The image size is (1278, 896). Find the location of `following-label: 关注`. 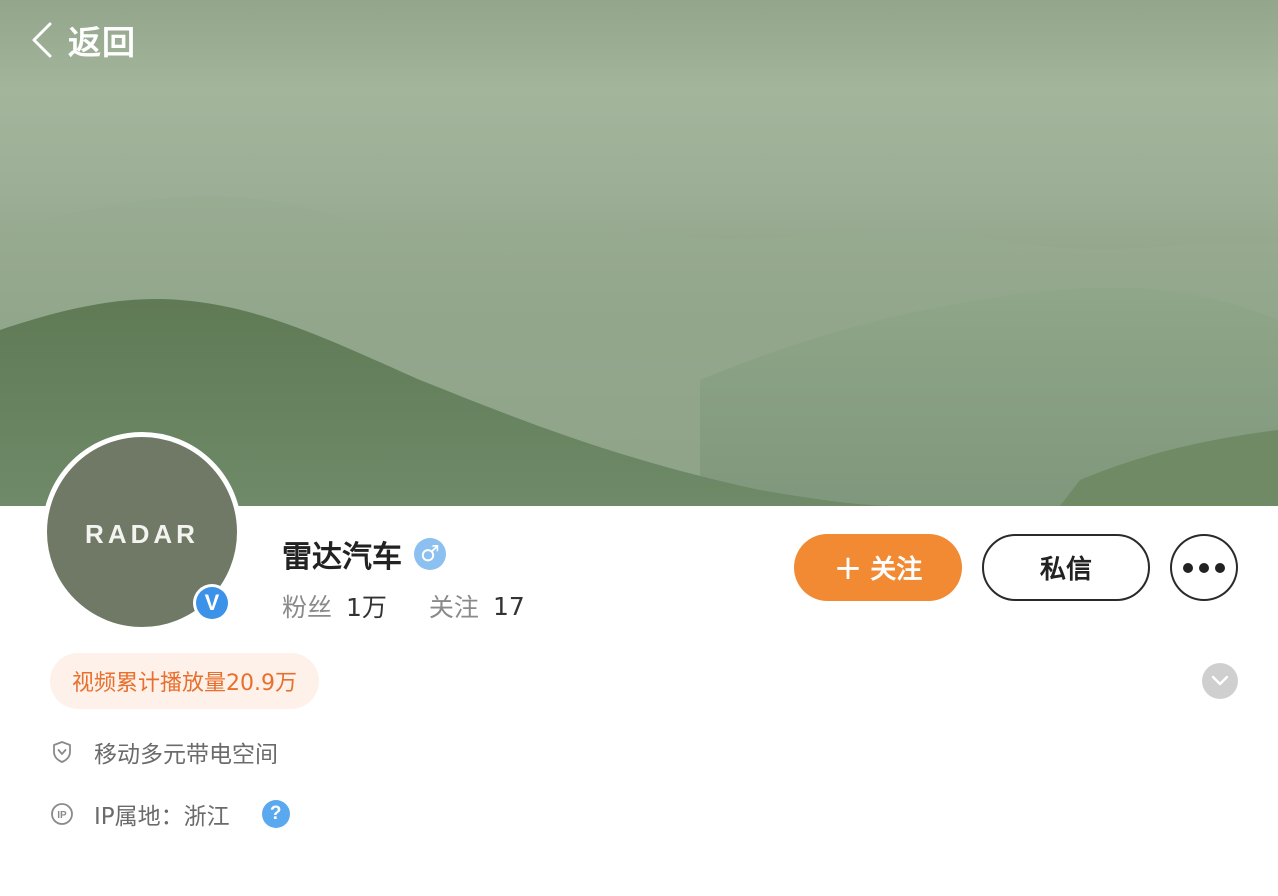

following-label: 关注 is located at coordinates (454, 606).